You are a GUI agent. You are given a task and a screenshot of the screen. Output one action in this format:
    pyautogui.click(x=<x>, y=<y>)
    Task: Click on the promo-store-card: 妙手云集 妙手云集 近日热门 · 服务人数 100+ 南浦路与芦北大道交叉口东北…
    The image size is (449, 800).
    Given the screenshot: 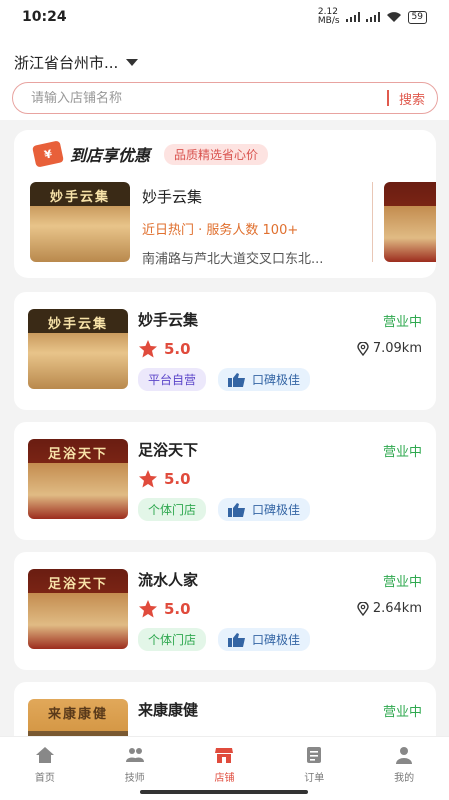 What is the action you would take?
    pyautogui.click(x=194, y=224)
    